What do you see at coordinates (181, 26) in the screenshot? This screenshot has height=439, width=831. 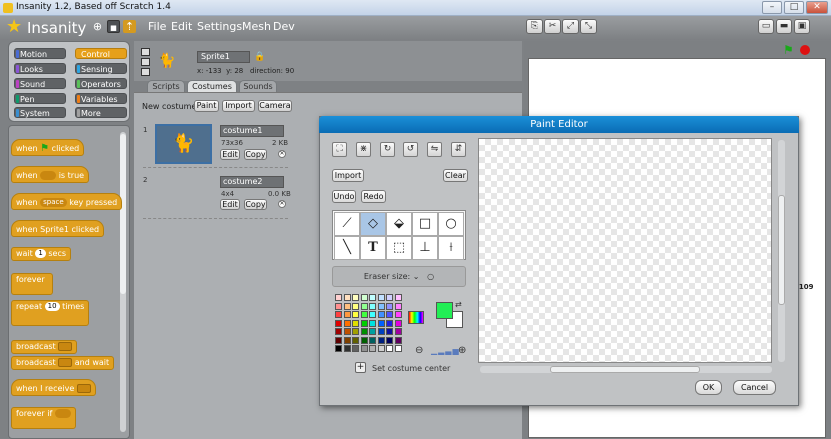 I see `menu-edit: Edit` at bounding box center [181, 26].